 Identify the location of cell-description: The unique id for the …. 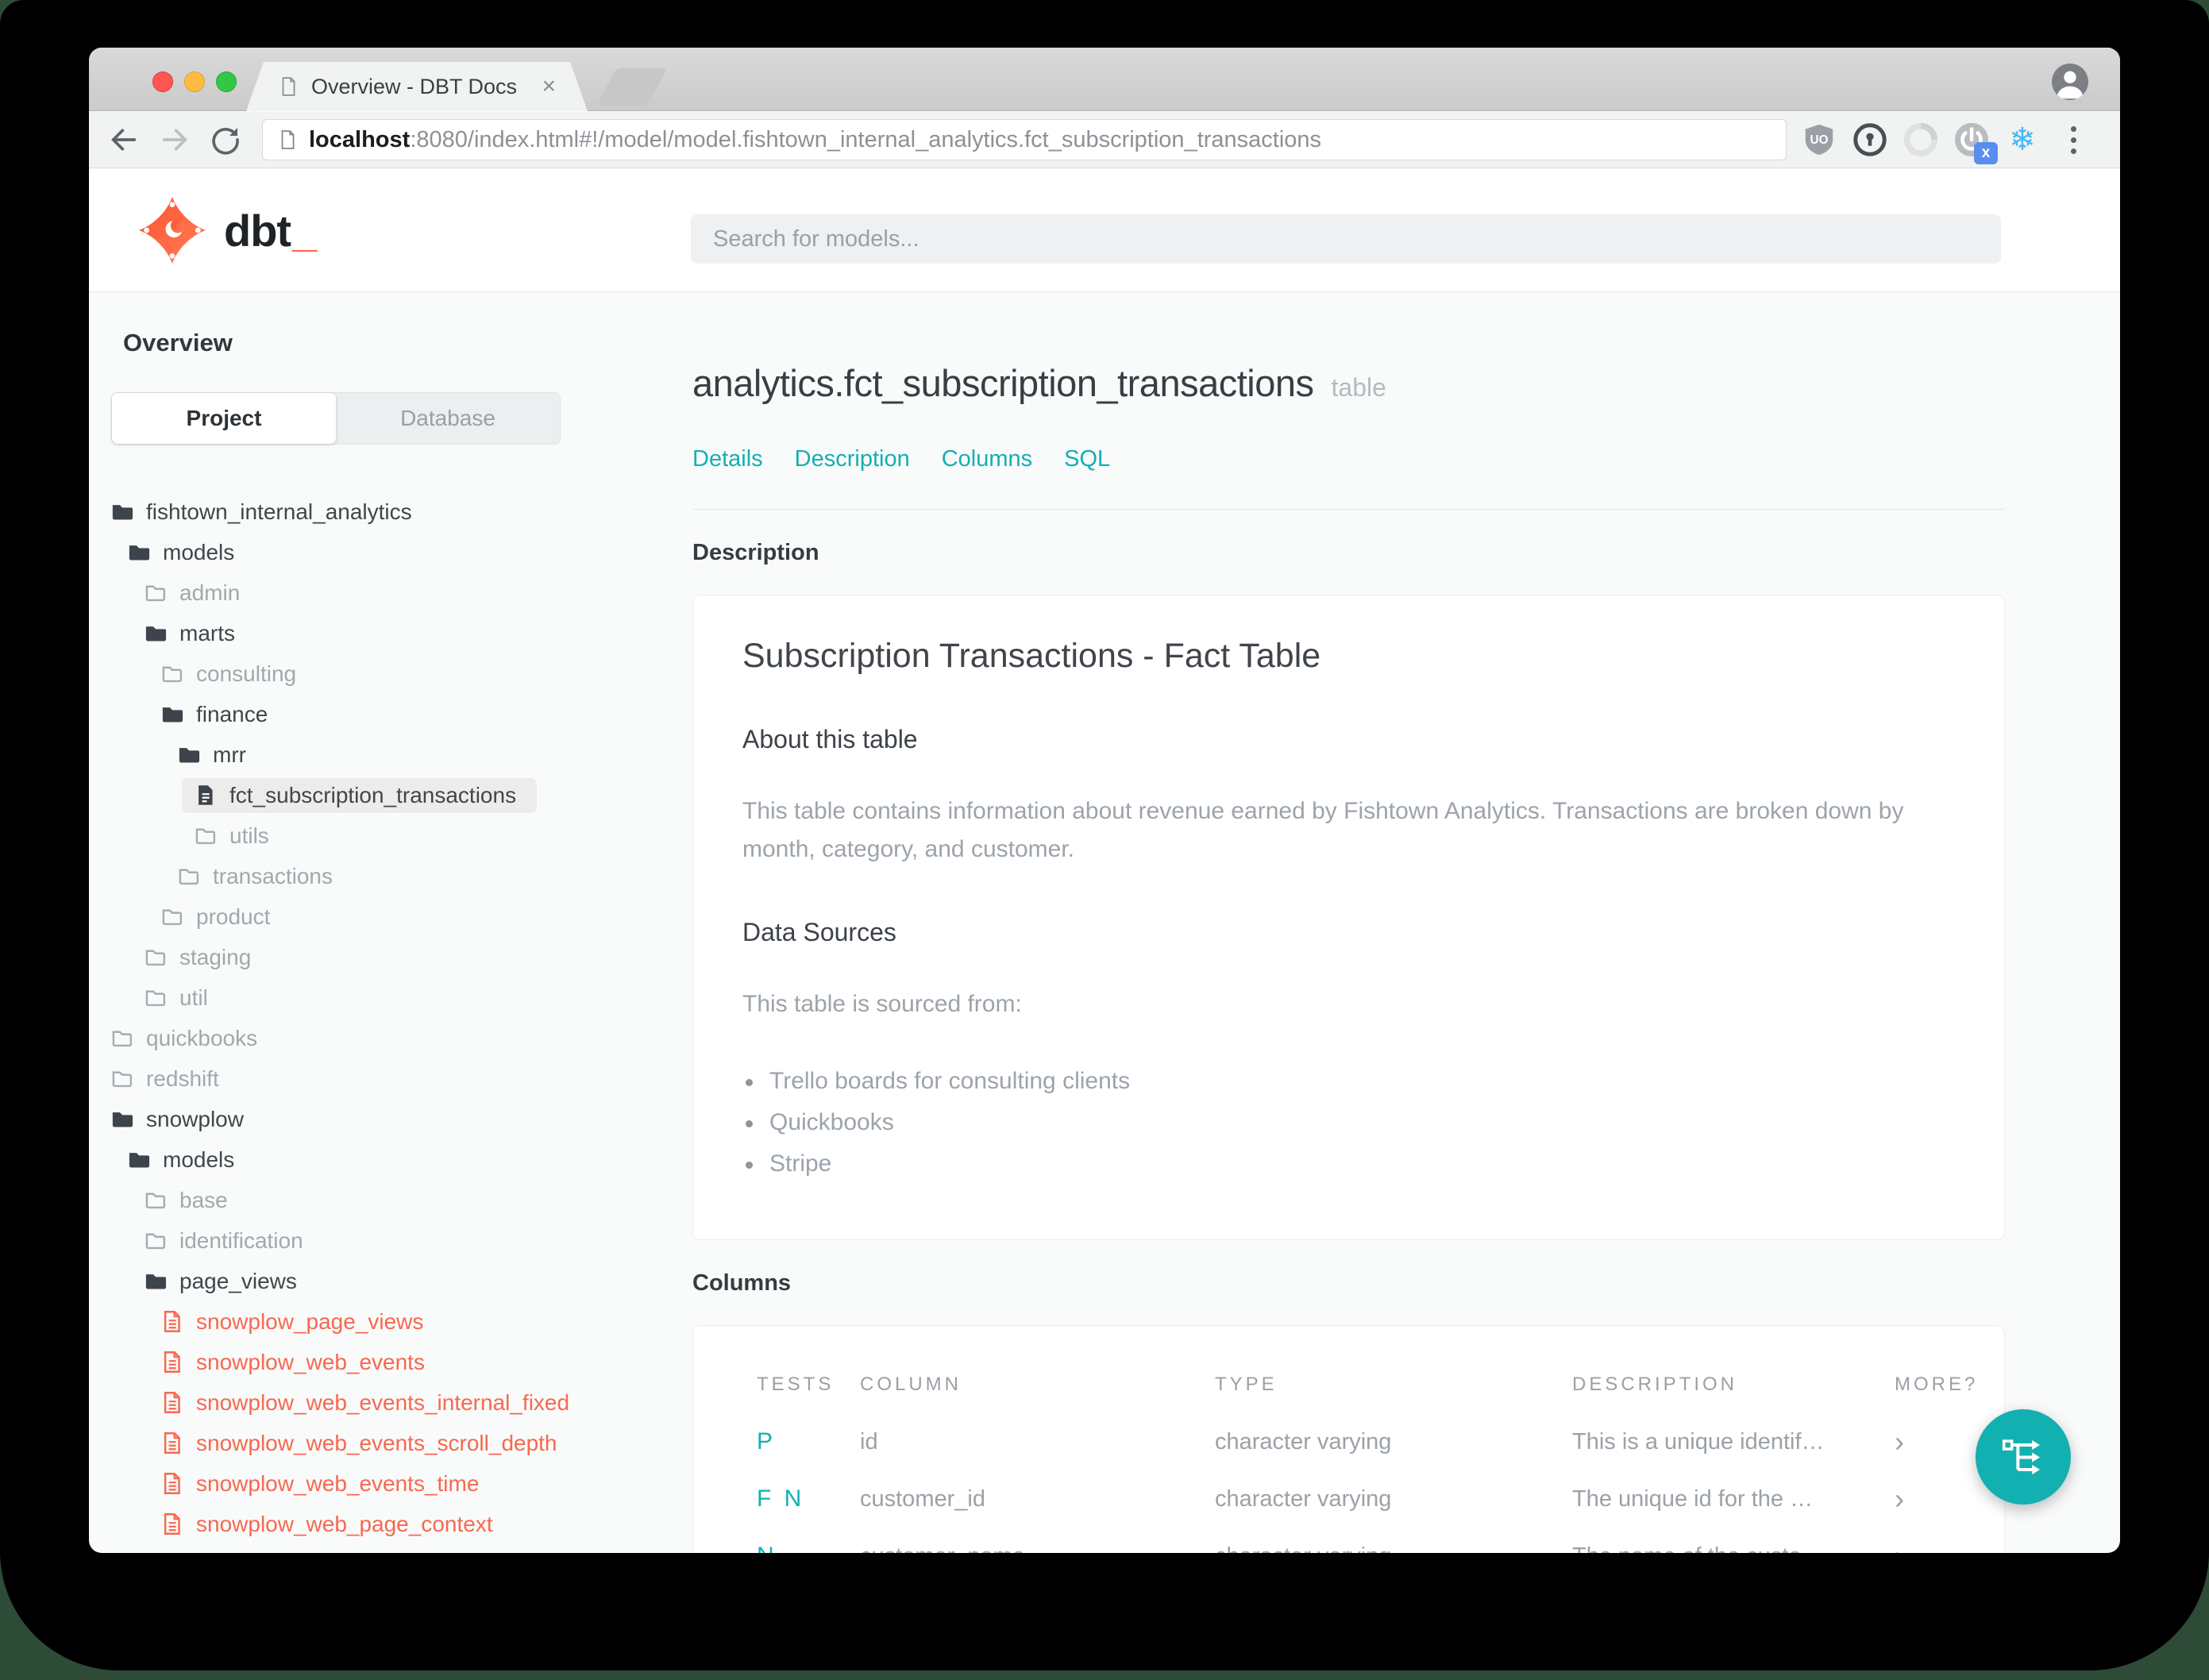
(1693, 1498).